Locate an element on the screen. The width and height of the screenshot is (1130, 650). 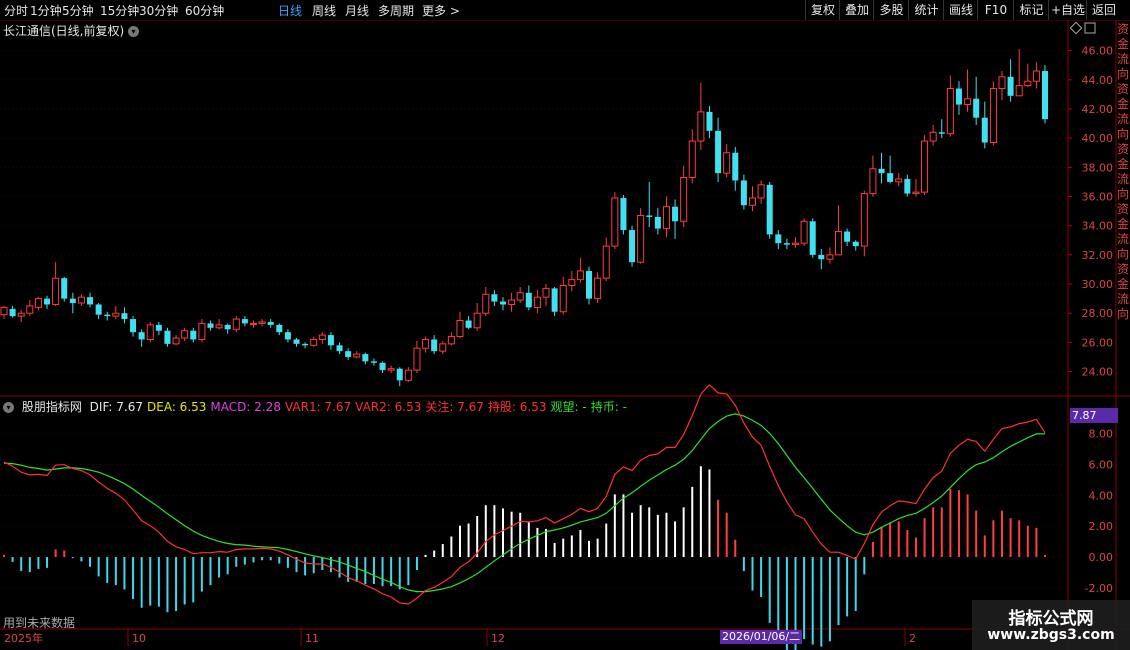
indicator-name: 股朋指标网 is located at coordinates (52, 407).